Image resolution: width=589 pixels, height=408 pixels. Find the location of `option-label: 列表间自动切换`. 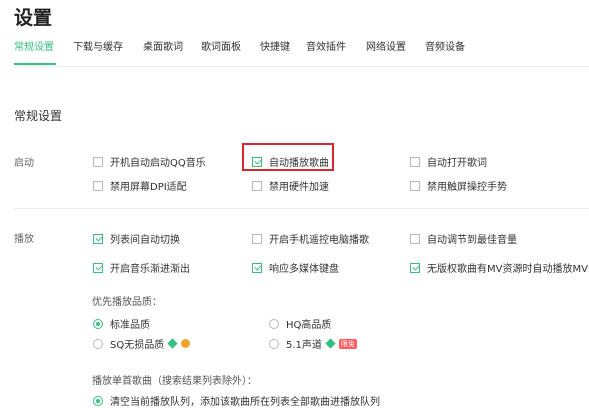

option-label: 列表间自动切换 is located at coordinates (145, 240).